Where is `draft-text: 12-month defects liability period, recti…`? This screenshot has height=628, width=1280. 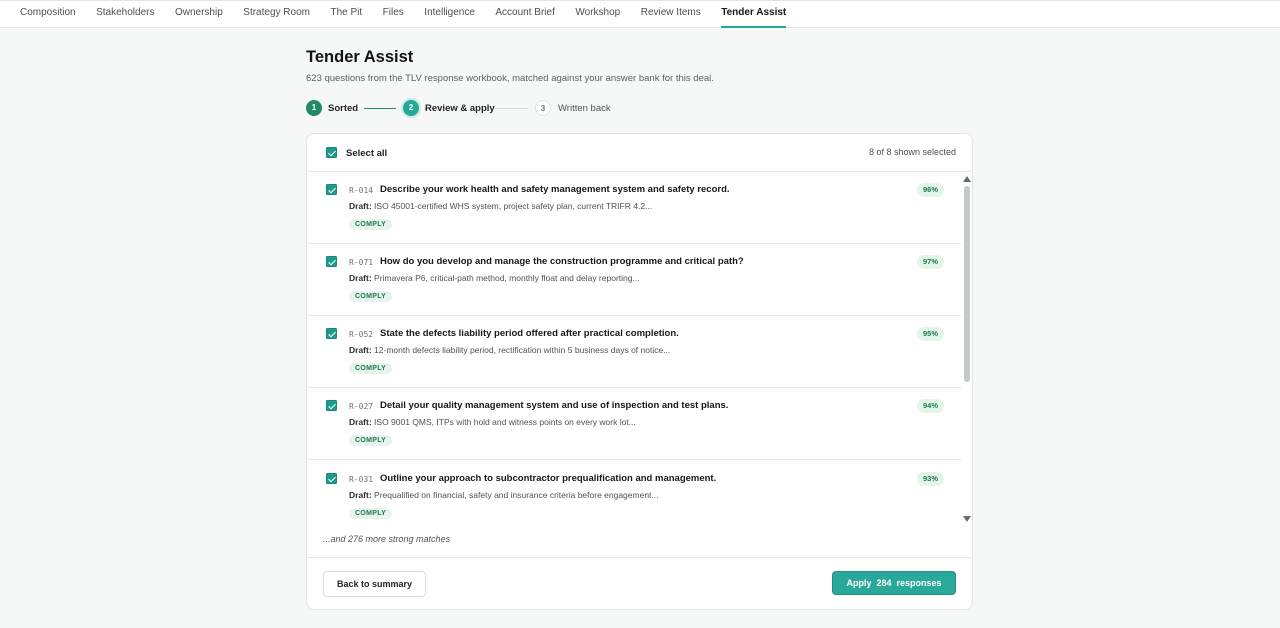
draft-text: 12-month defects liability period, recti… is located at coordinates (522, 350).